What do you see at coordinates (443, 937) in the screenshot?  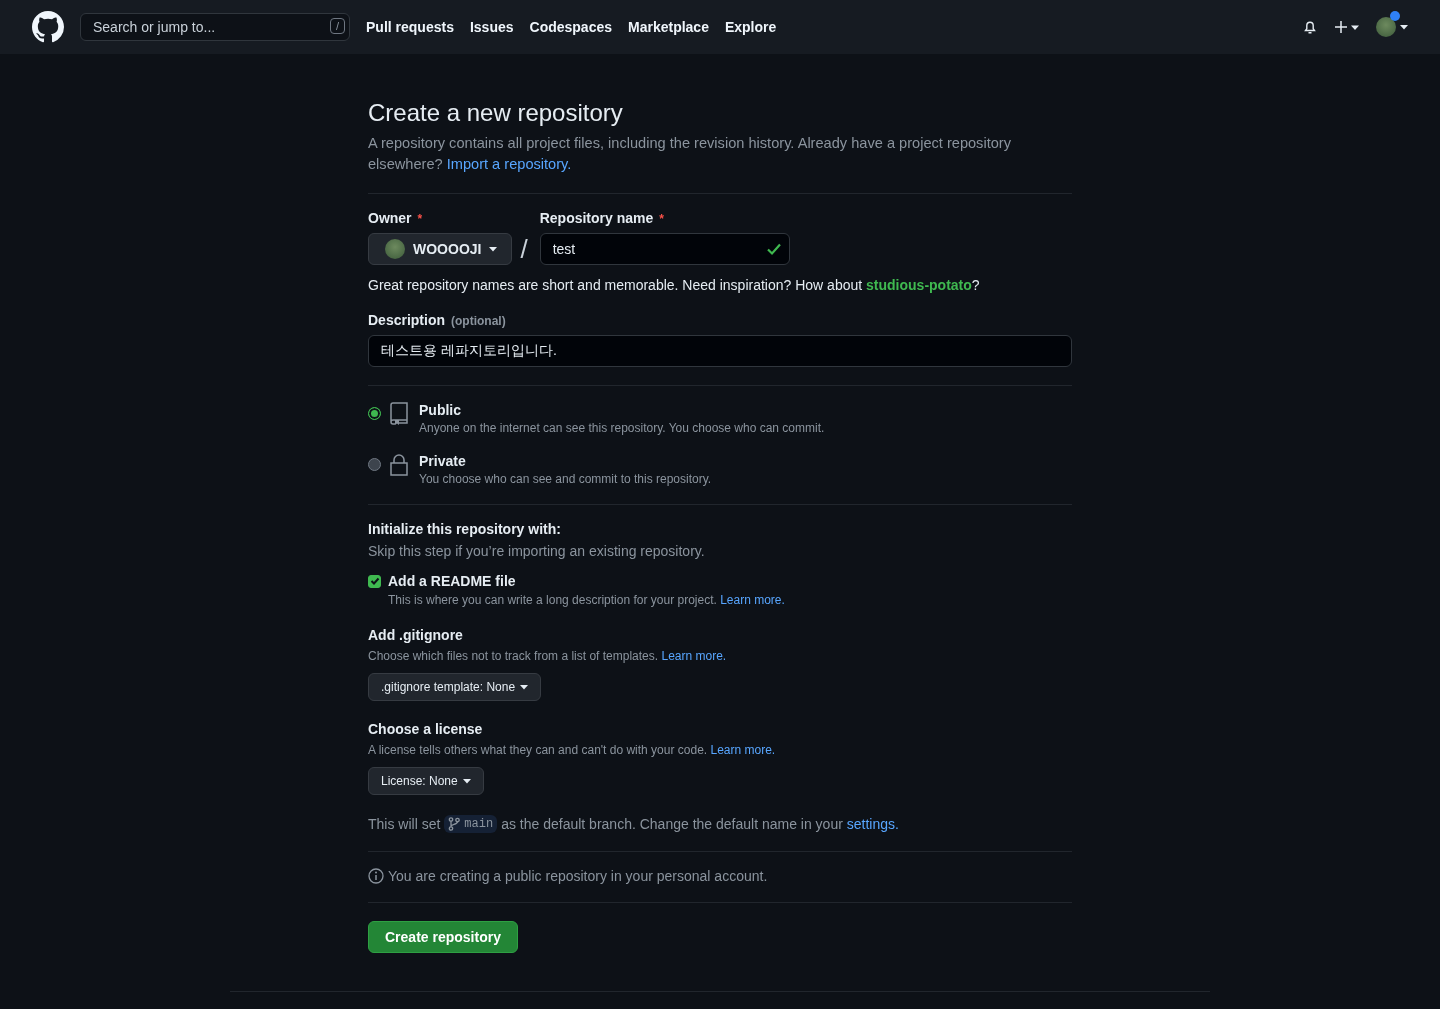 I see `create-repository-button: Create repository` at bounding box center [443, 937].